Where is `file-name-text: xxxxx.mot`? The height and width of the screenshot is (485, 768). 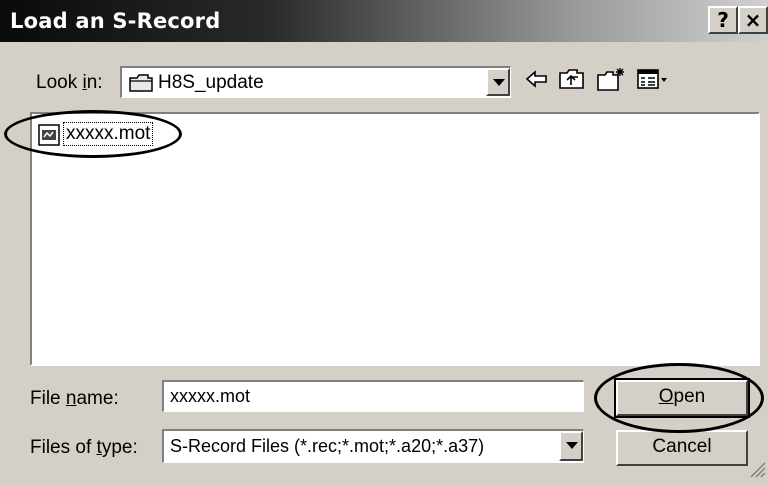
file-name-text: xxxxx.mot is located at coordinates (108, 134).